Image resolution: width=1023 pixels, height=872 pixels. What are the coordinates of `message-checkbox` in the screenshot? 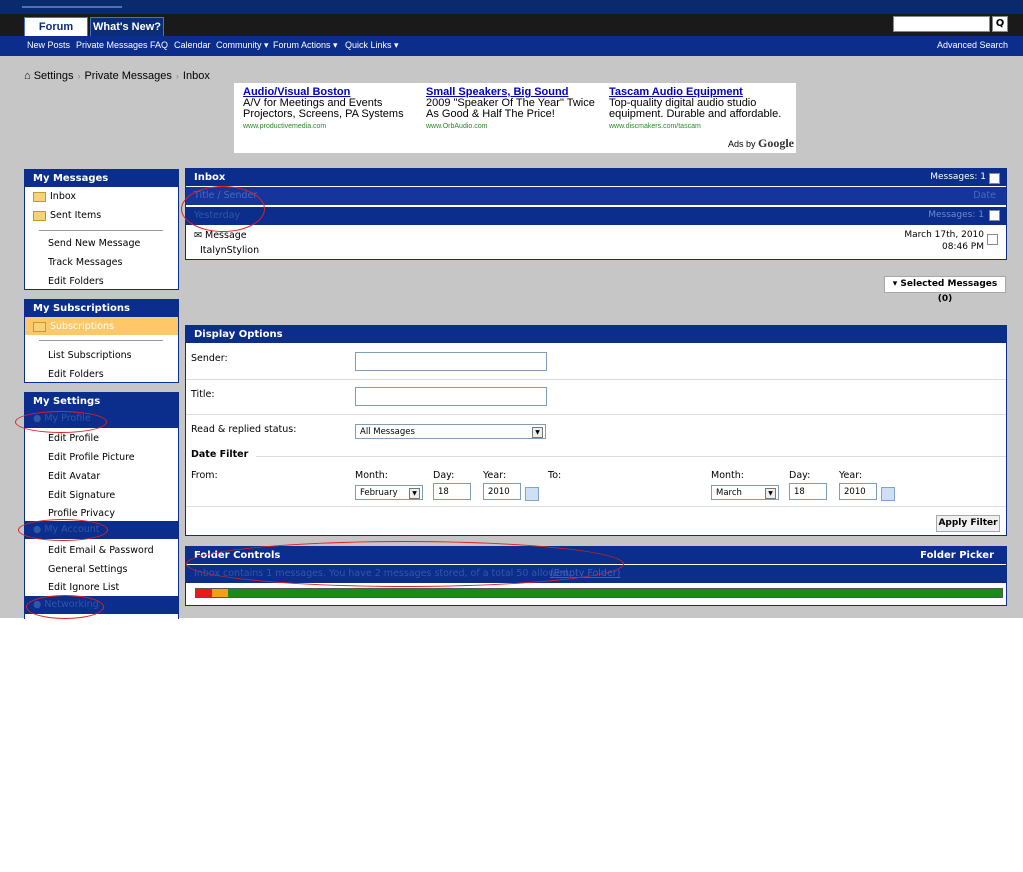 It's located at (992, 239).